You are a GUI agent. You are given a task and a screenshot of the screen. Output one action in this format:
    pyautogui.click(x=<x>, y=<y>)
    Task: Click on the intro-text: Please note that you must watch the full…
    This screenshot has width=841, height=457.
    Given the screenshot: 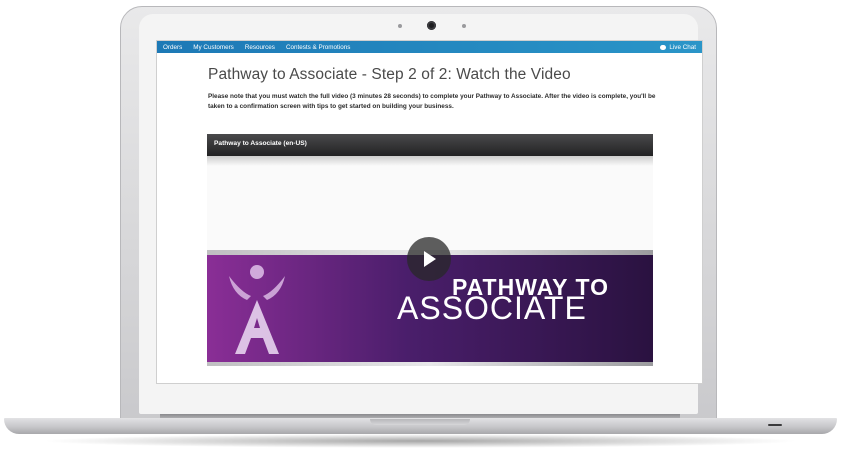 What is the action you would take?
    pyautogui.click(x=432, y=101)
    